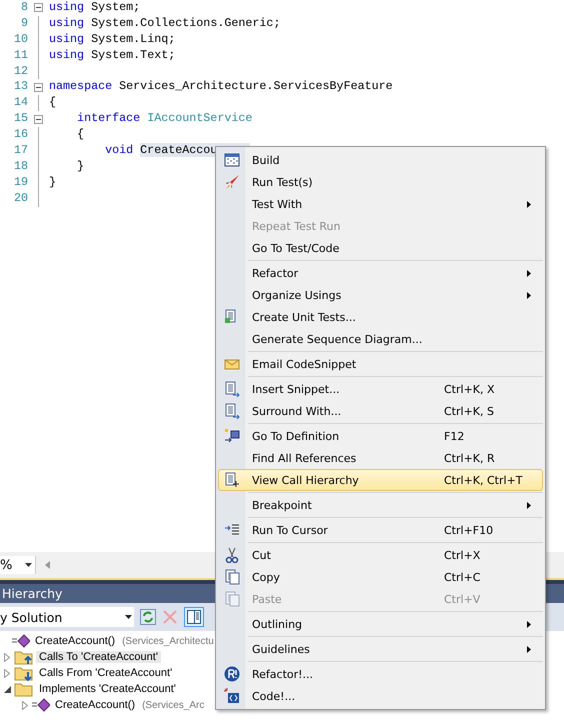 The width and height of the screenshot is (564, 724). I want to click on tree-item: Implements 'CreateAccount', so click(107, 689).